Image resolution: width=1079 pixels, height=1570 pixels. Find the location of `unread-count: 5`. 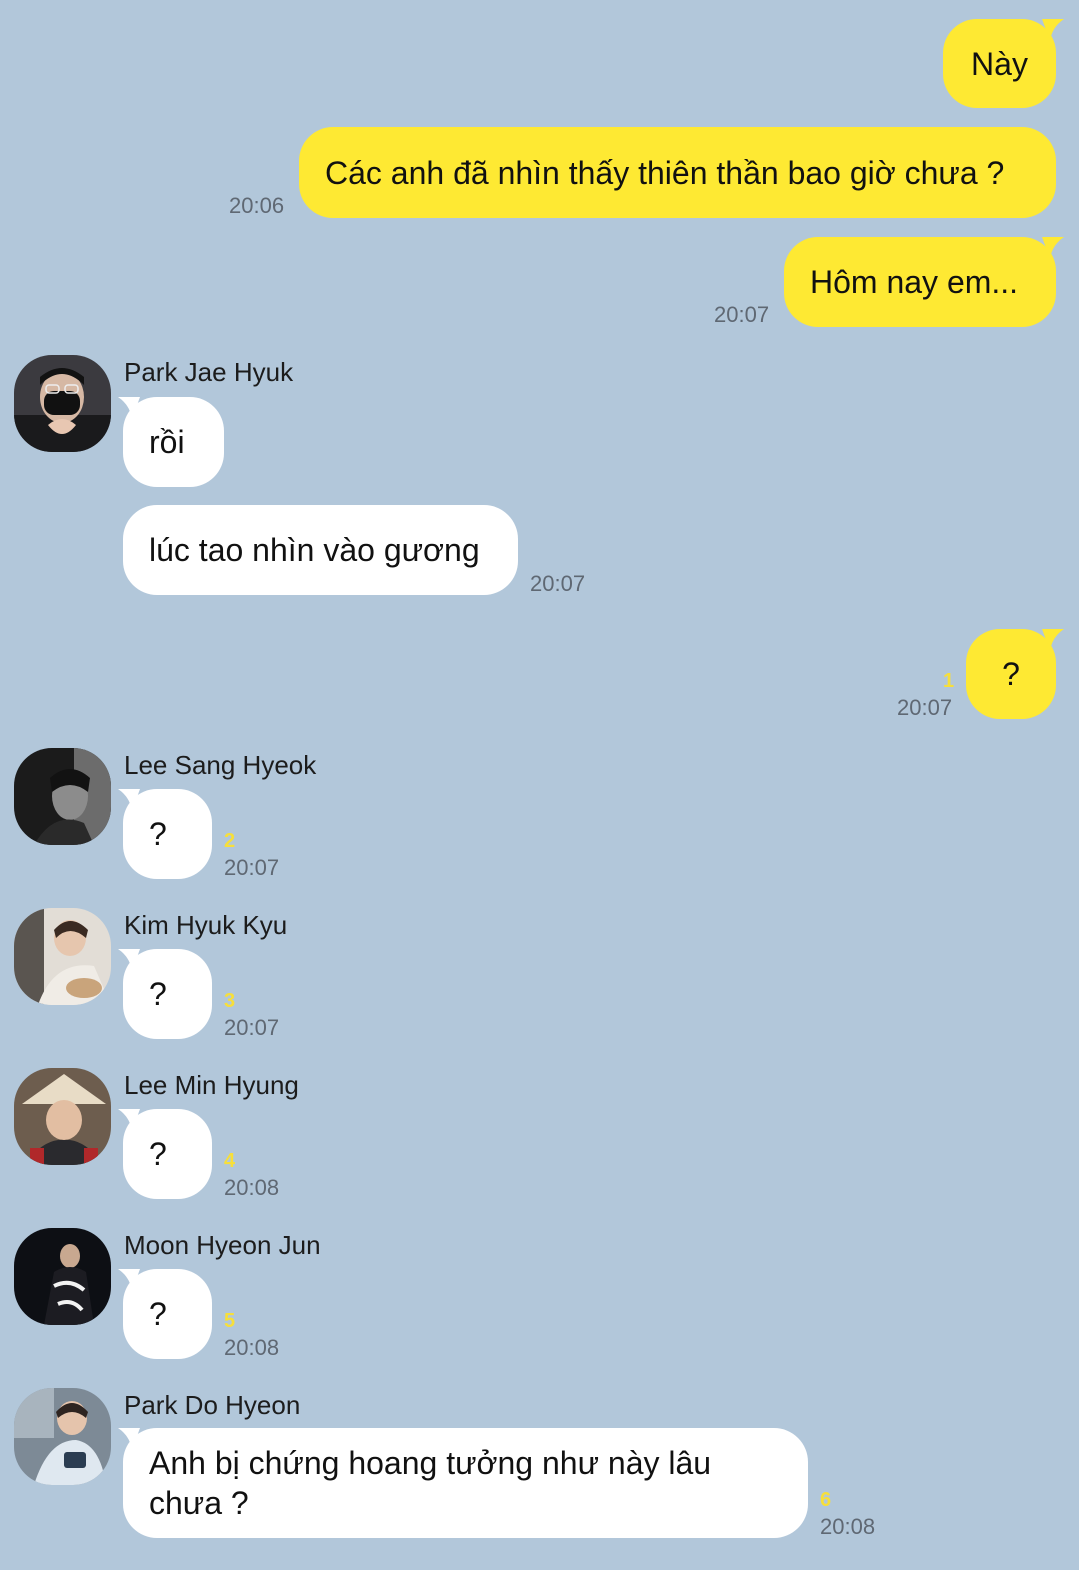

unread-count: 5 is located at coordinates (230, 1321).